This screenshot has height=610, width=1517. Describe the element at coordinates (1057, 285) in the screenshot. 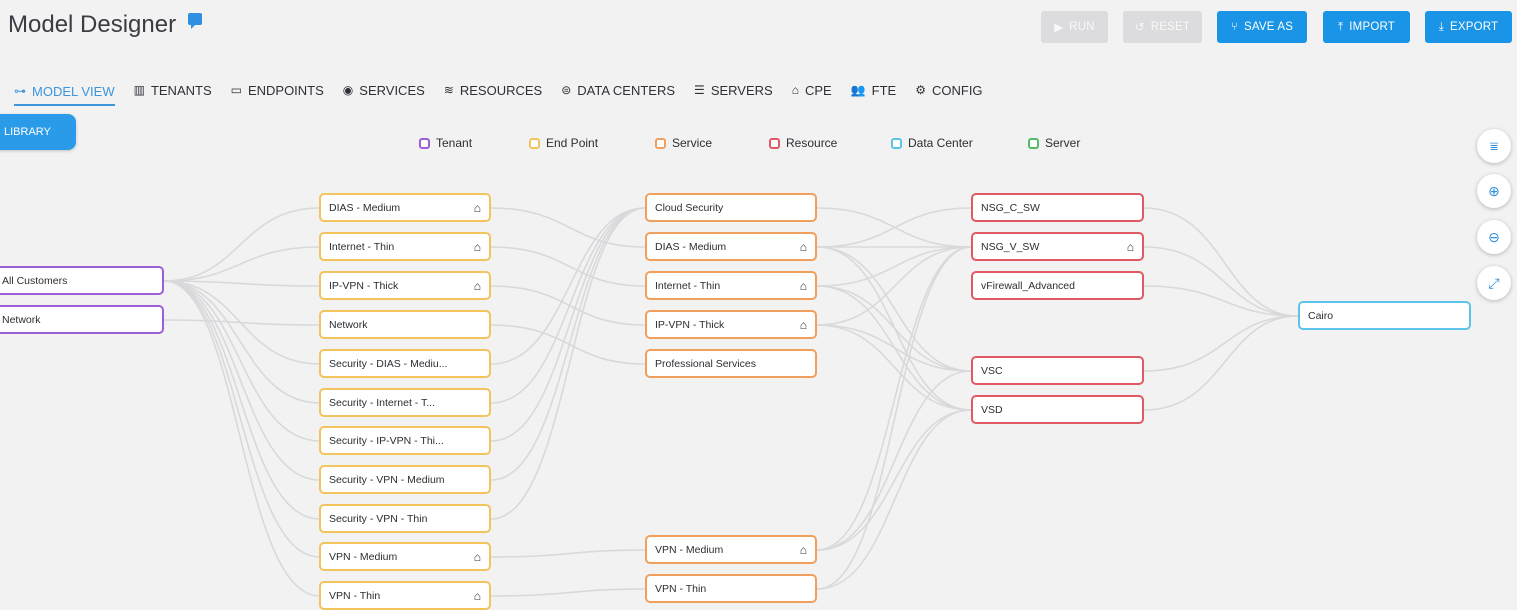

I see `resource-node: vFirewall_Advanced` at that location.